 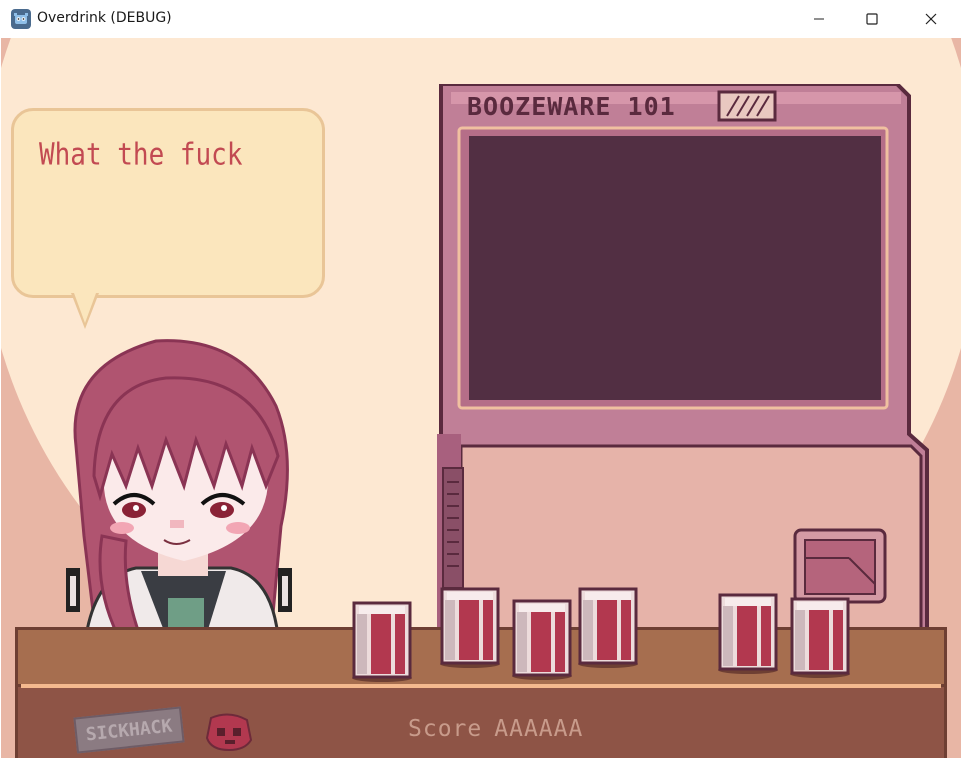 I want to click on score-display: Score AAAAAA, so click(x=495, y=729).